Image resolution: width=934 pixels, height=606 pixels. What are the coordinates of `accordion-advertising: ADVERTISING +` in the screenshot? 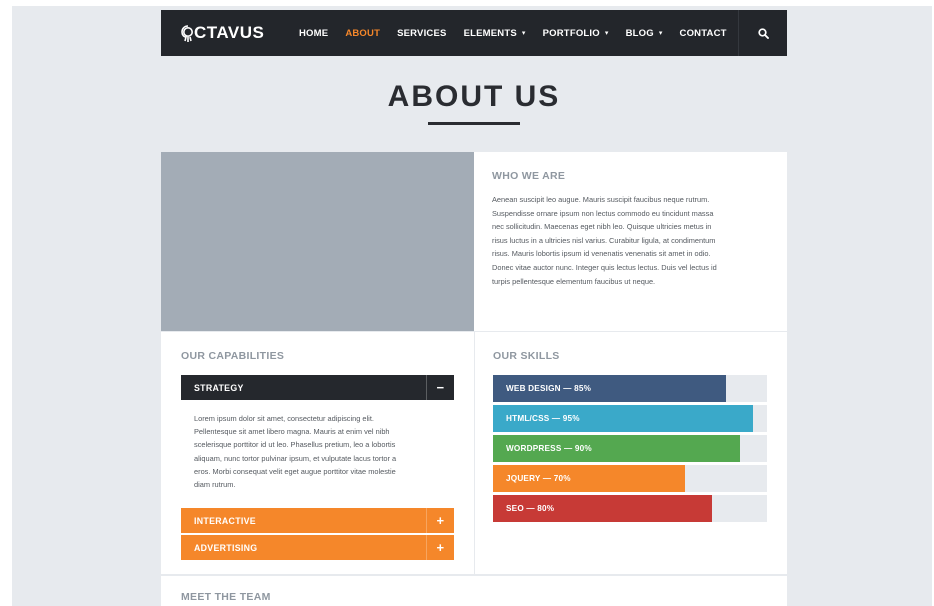 It's located at (317, 547).